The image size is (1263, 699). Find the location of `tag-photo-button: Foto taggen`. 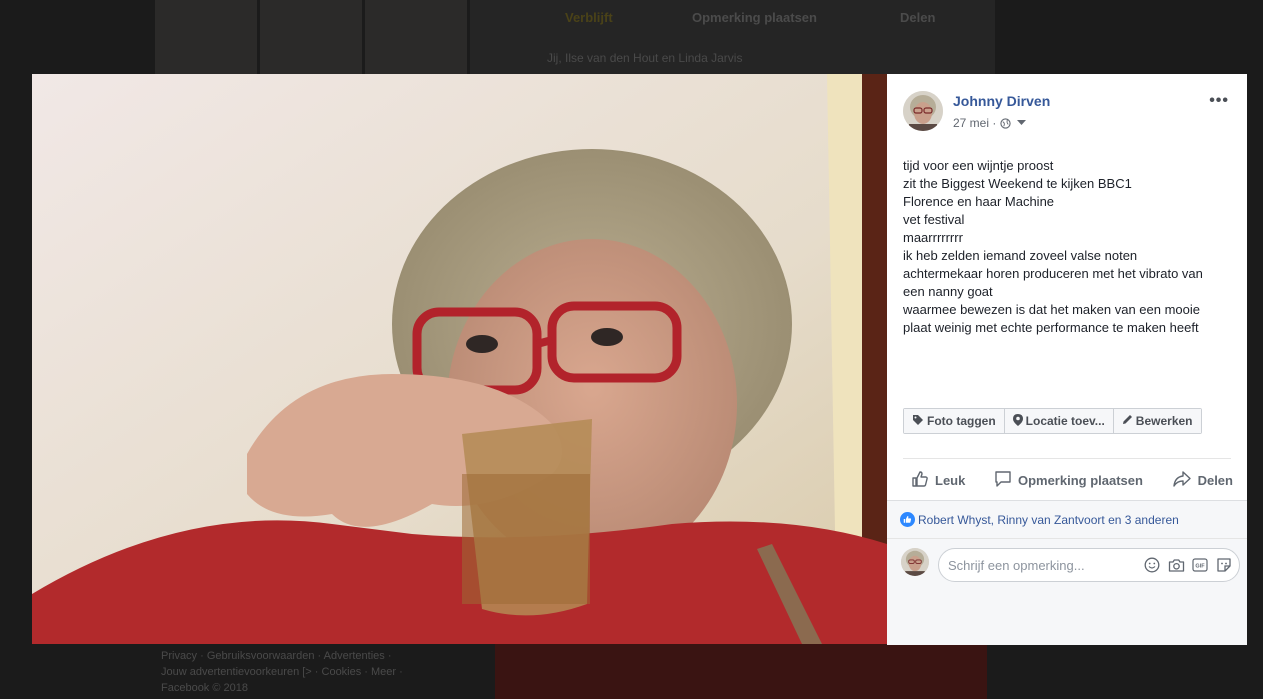

tag-photo-button: Foto taggen is located at coordinates (954, 421).